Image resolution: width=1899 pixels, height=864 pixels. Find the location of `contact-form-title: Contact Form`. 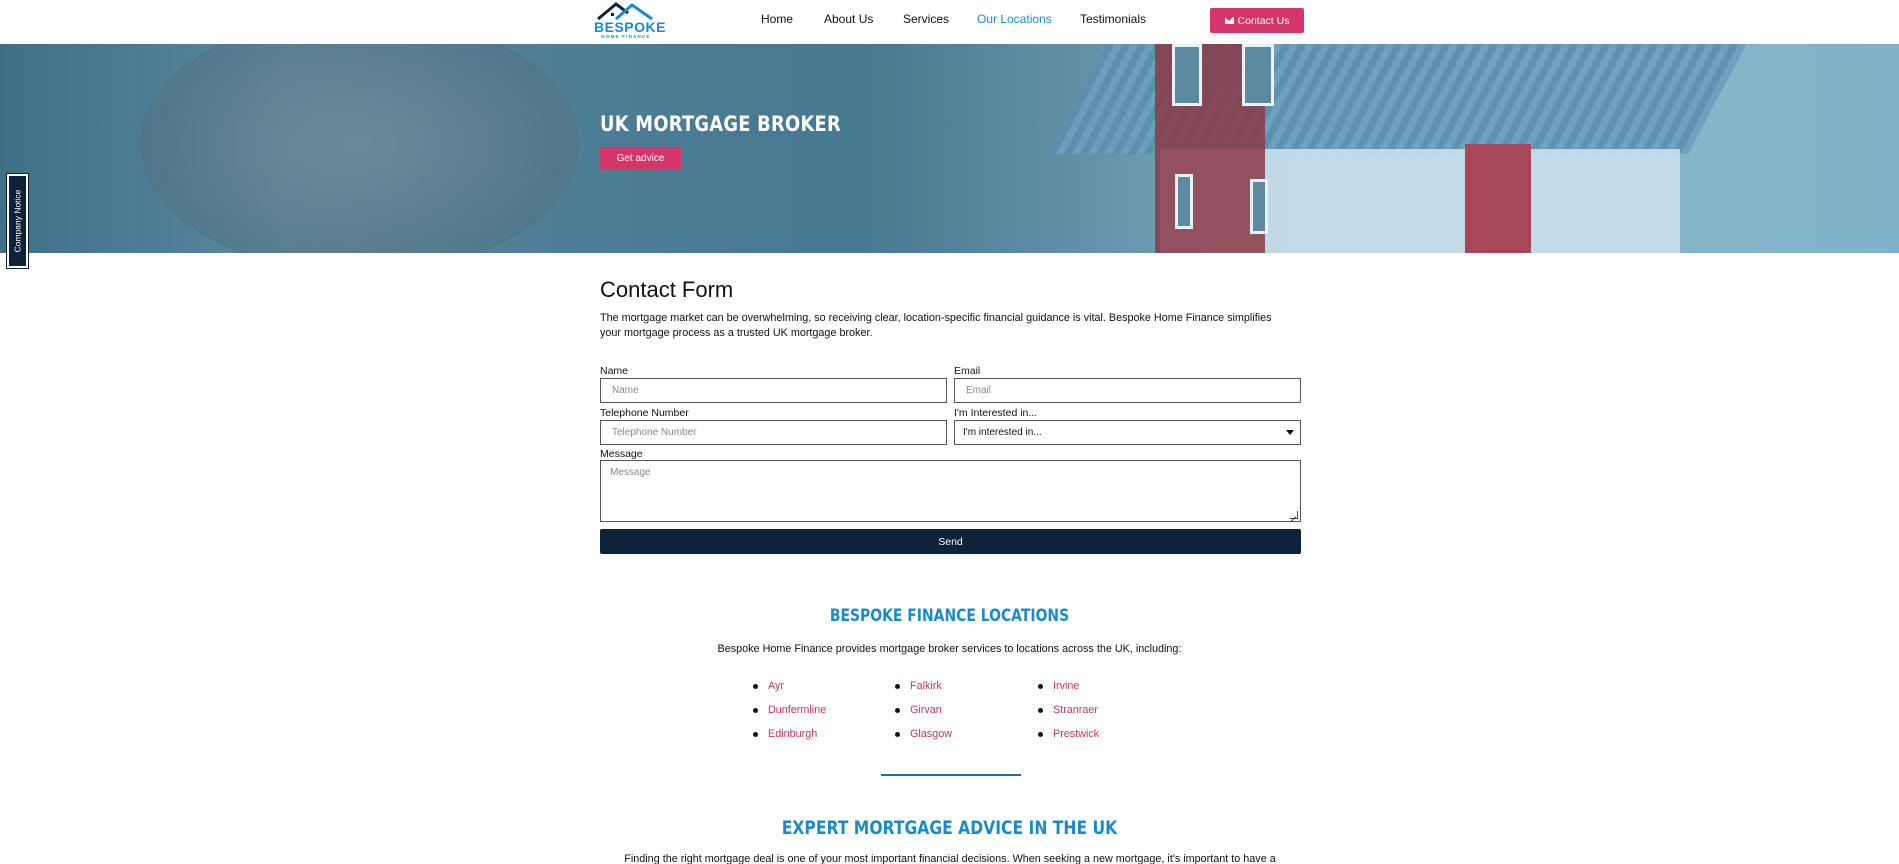

contact-form-title: Contact Form is located at coordinates (667, 289).